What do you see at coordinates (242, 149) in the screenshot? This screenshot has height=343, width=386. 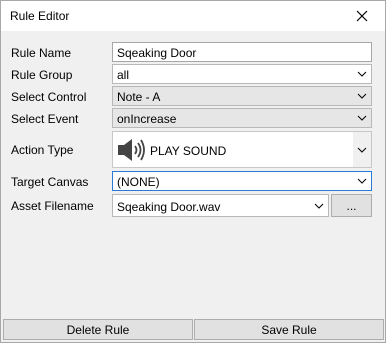 I see `action-type-select: PLAY SOUND` at bounding box center [242, 149].